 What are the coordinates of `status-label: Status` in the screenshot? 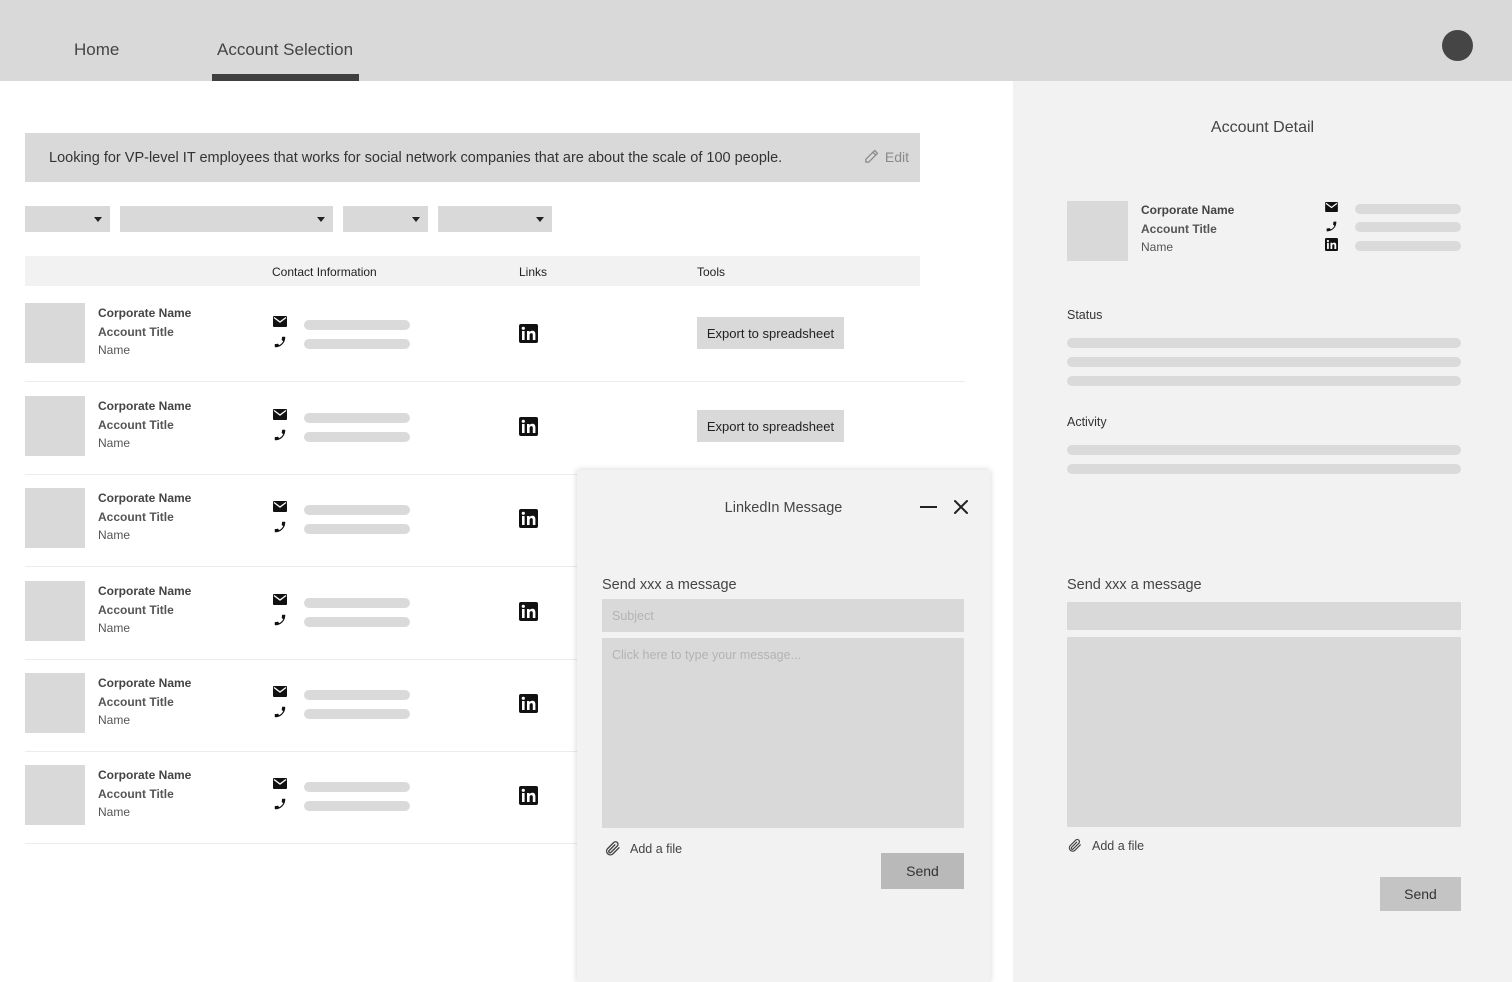 It's located at (1085, 315).